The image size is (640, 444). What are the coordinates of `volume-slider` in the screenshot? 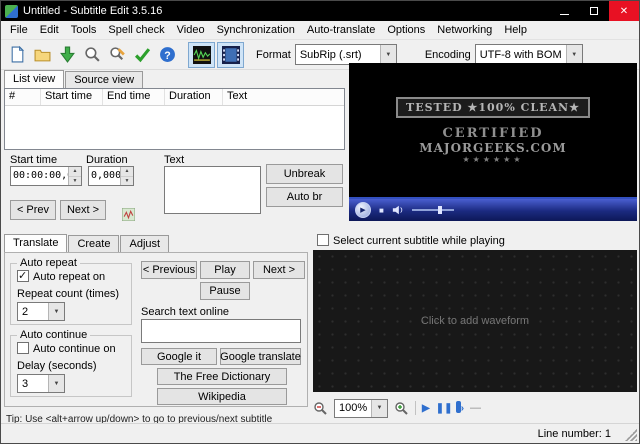 It's located at (432, 210).